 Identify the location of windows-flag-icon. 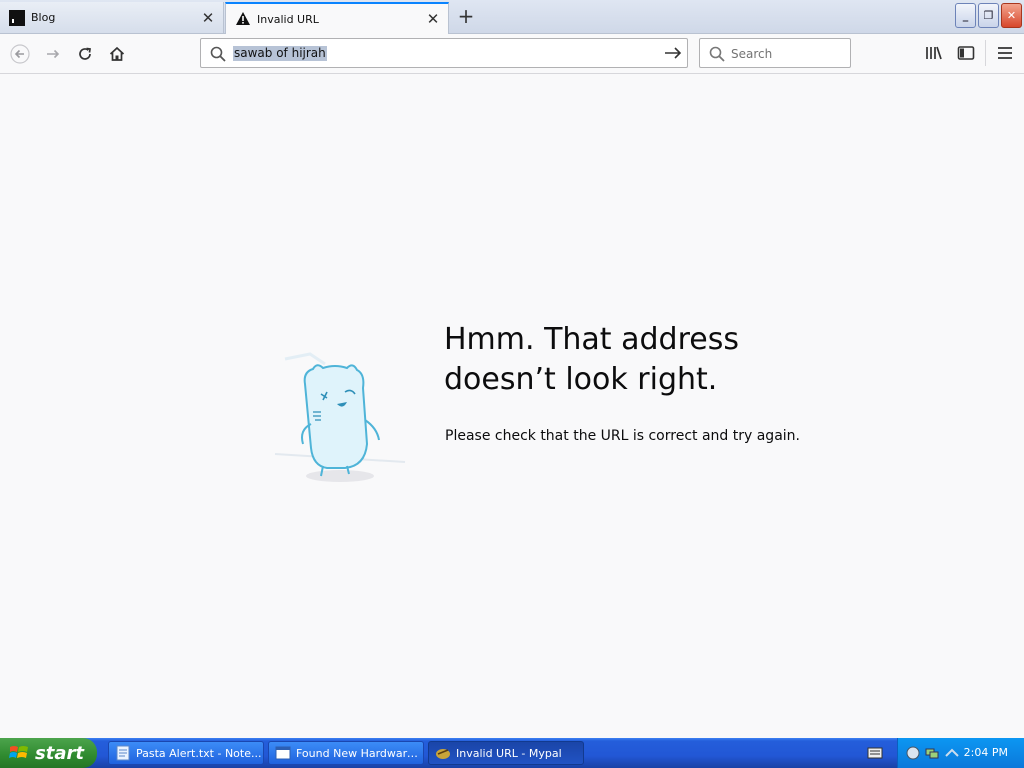
(18, 752).